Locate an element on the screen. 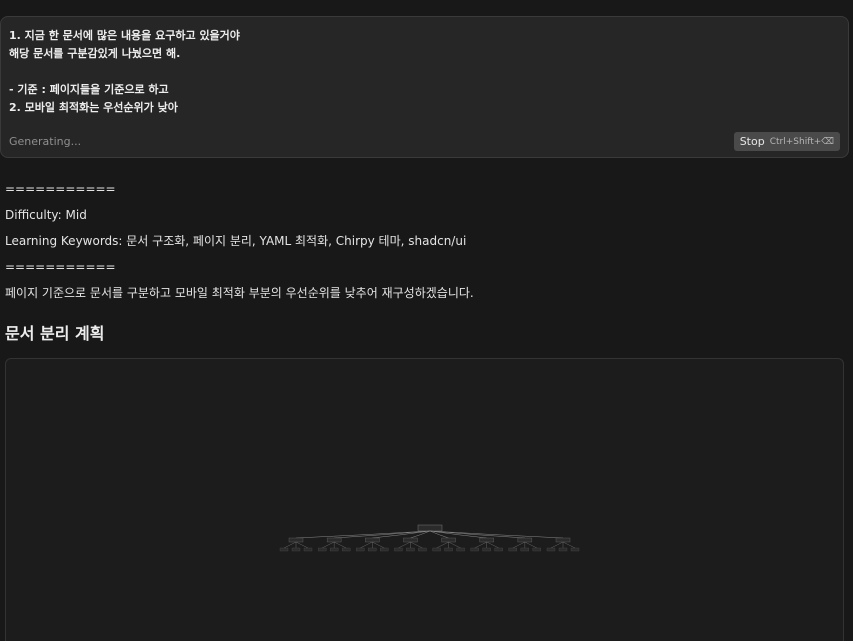  prompt-line-2: 해당 문서를 구분감있게 나눴으면 해. is located at coordinates (95, 53).